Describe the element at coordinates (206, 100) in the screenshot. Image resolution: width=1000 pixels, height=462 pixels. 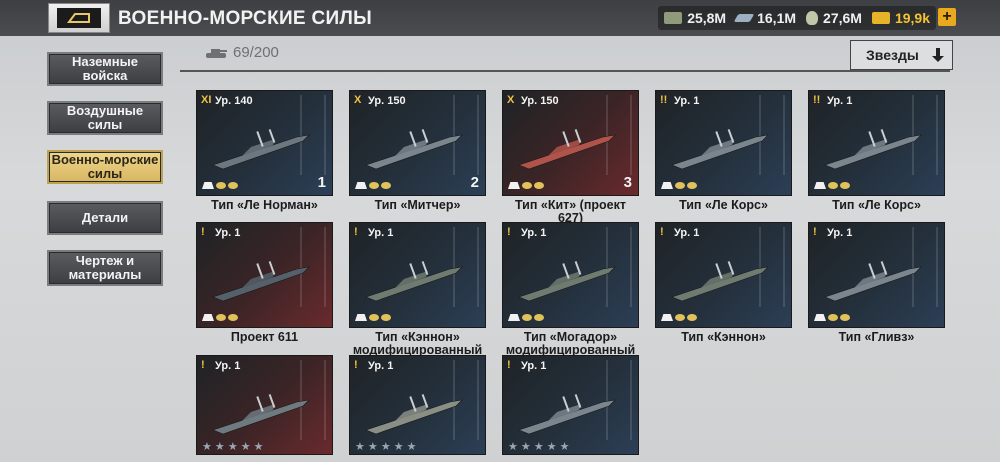
I see `tier-badge-icon: XI` at that location.